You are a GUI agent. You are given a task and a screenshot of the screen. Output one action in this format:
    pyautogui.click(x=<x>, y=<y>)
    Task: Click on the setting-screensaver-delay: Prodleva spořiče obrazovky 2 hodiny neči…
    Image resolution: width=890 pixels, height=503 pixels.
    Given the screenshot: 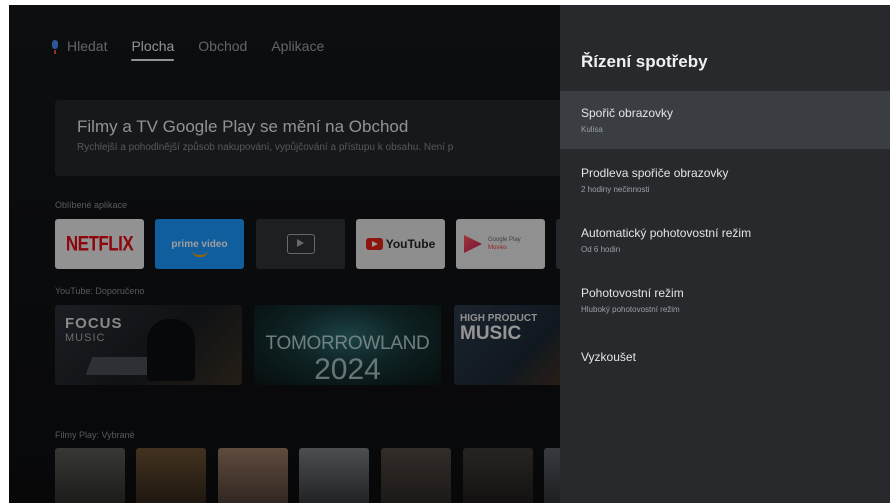 What is the action you would take?
    pyautogui.click(x=725, y=180)
    